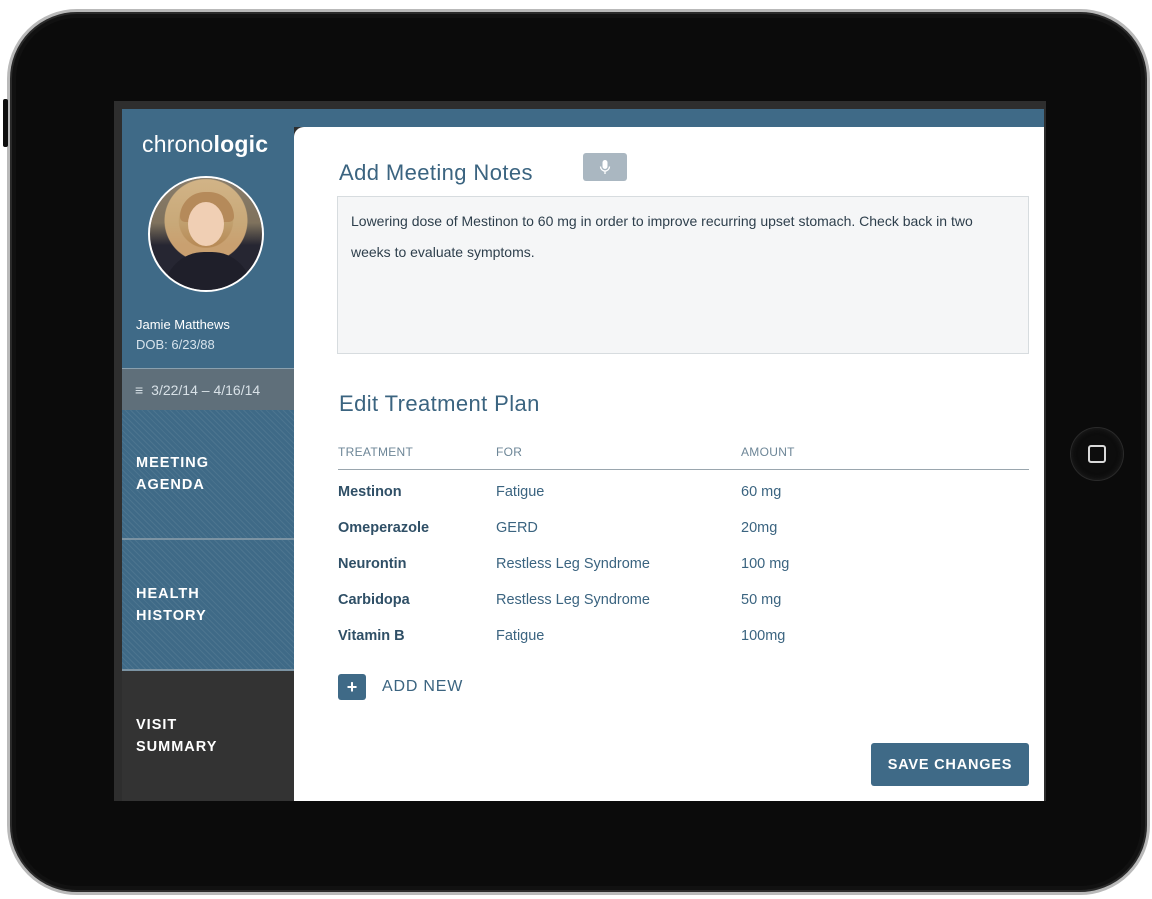  What do you see at coordinates (950, 764) in the screenshot?
I see `save-changes-button: SAVE CHANGES` at bounding box center [950, 764].